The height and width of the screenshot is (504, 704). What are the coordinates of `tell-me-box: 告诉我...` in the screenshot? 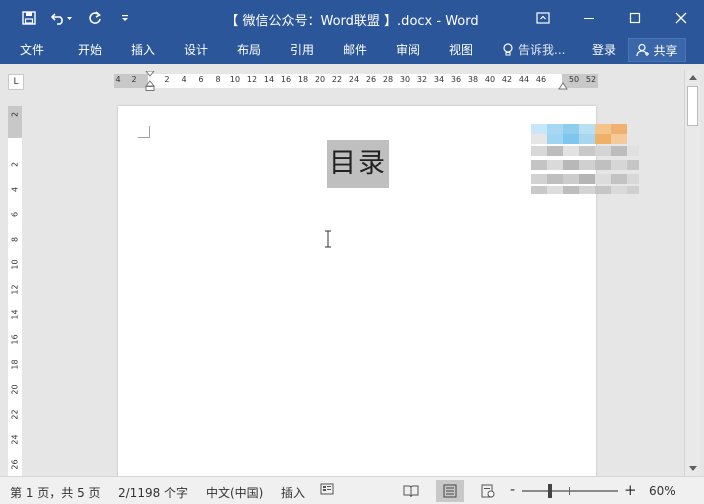 It's located at (533, 49).